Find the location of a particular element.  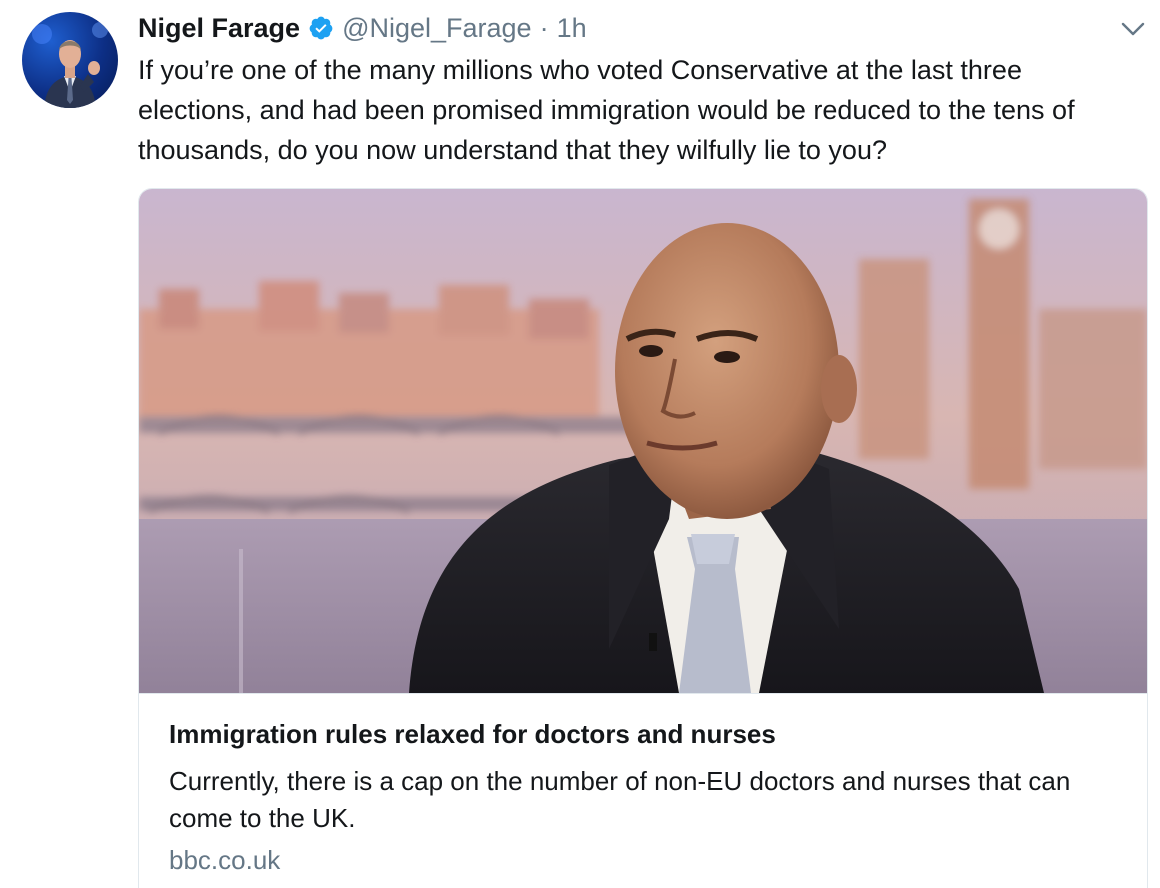

card-domain: bbc.co.uk is located at coordinates (225, 860).